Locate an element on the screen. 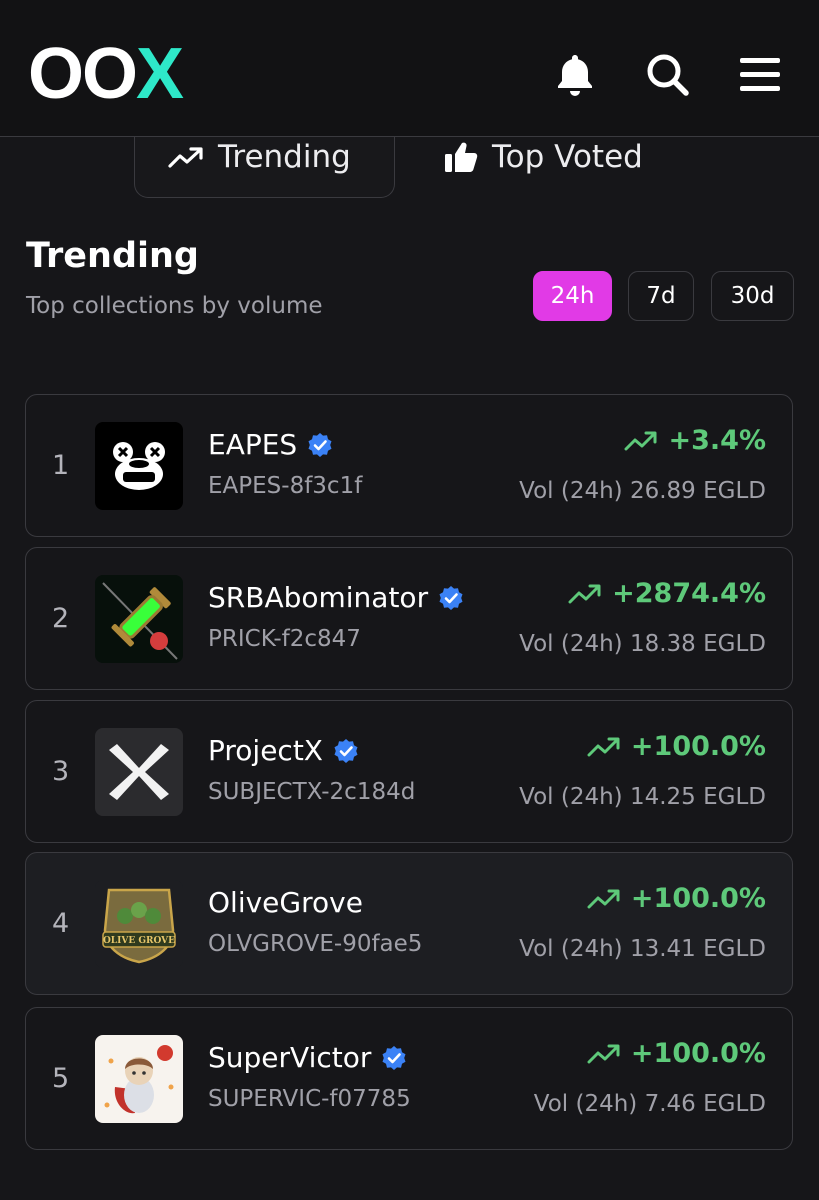 This screenshot has width=819, height=1200. change-percent: +2874.4% is located at coordinates (689, 593).